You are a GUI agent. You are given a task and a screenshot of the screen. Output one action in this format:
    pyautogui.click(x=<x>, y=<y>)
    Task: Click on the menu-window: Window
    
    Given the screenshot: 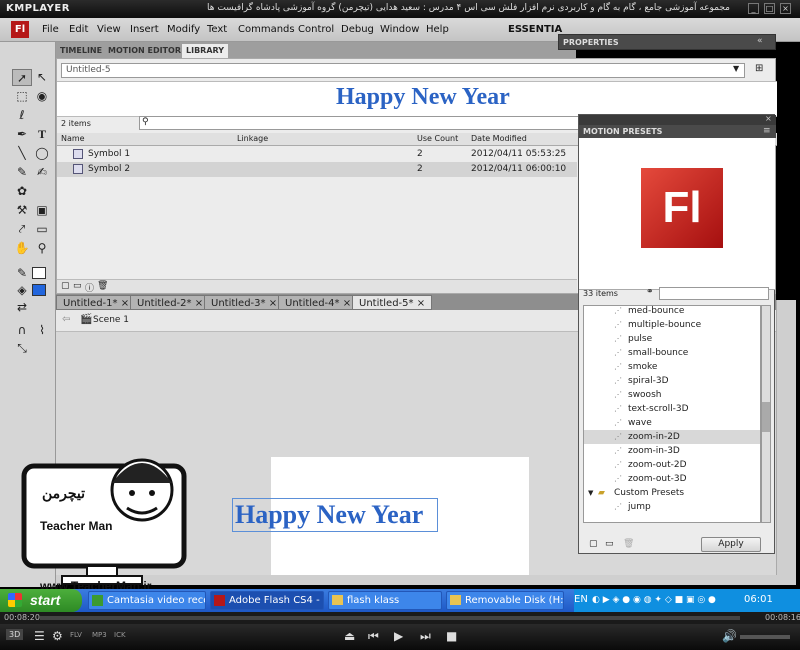 What is the action you would take?
    pyautogui.click(x=399, y=29)
    